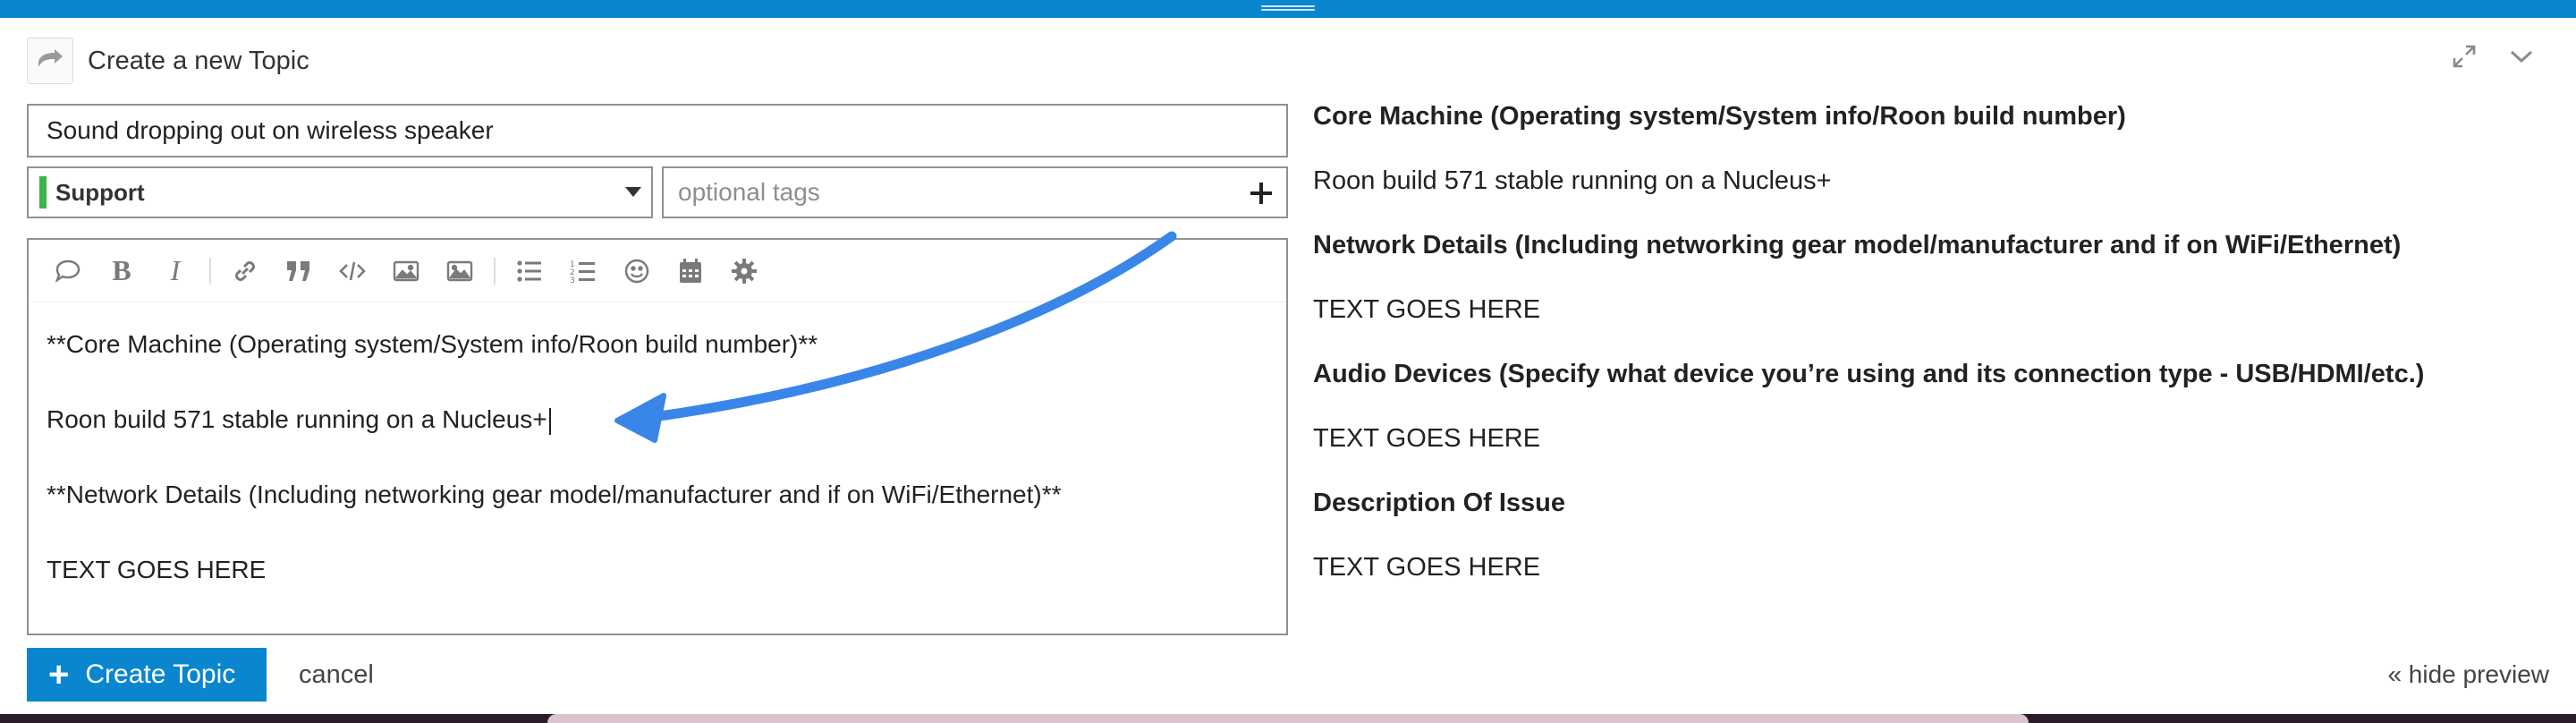 The image size is (2576, 723). Describe the element at coordinates (406, 271) in the screenshot. I see `upload-image-icon` at that location.